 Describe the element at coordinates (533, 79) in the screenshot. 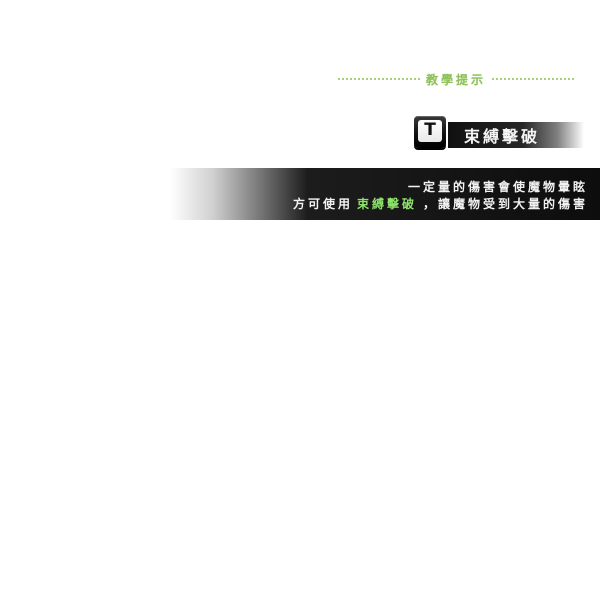

I see `header-divider-right` at that location.